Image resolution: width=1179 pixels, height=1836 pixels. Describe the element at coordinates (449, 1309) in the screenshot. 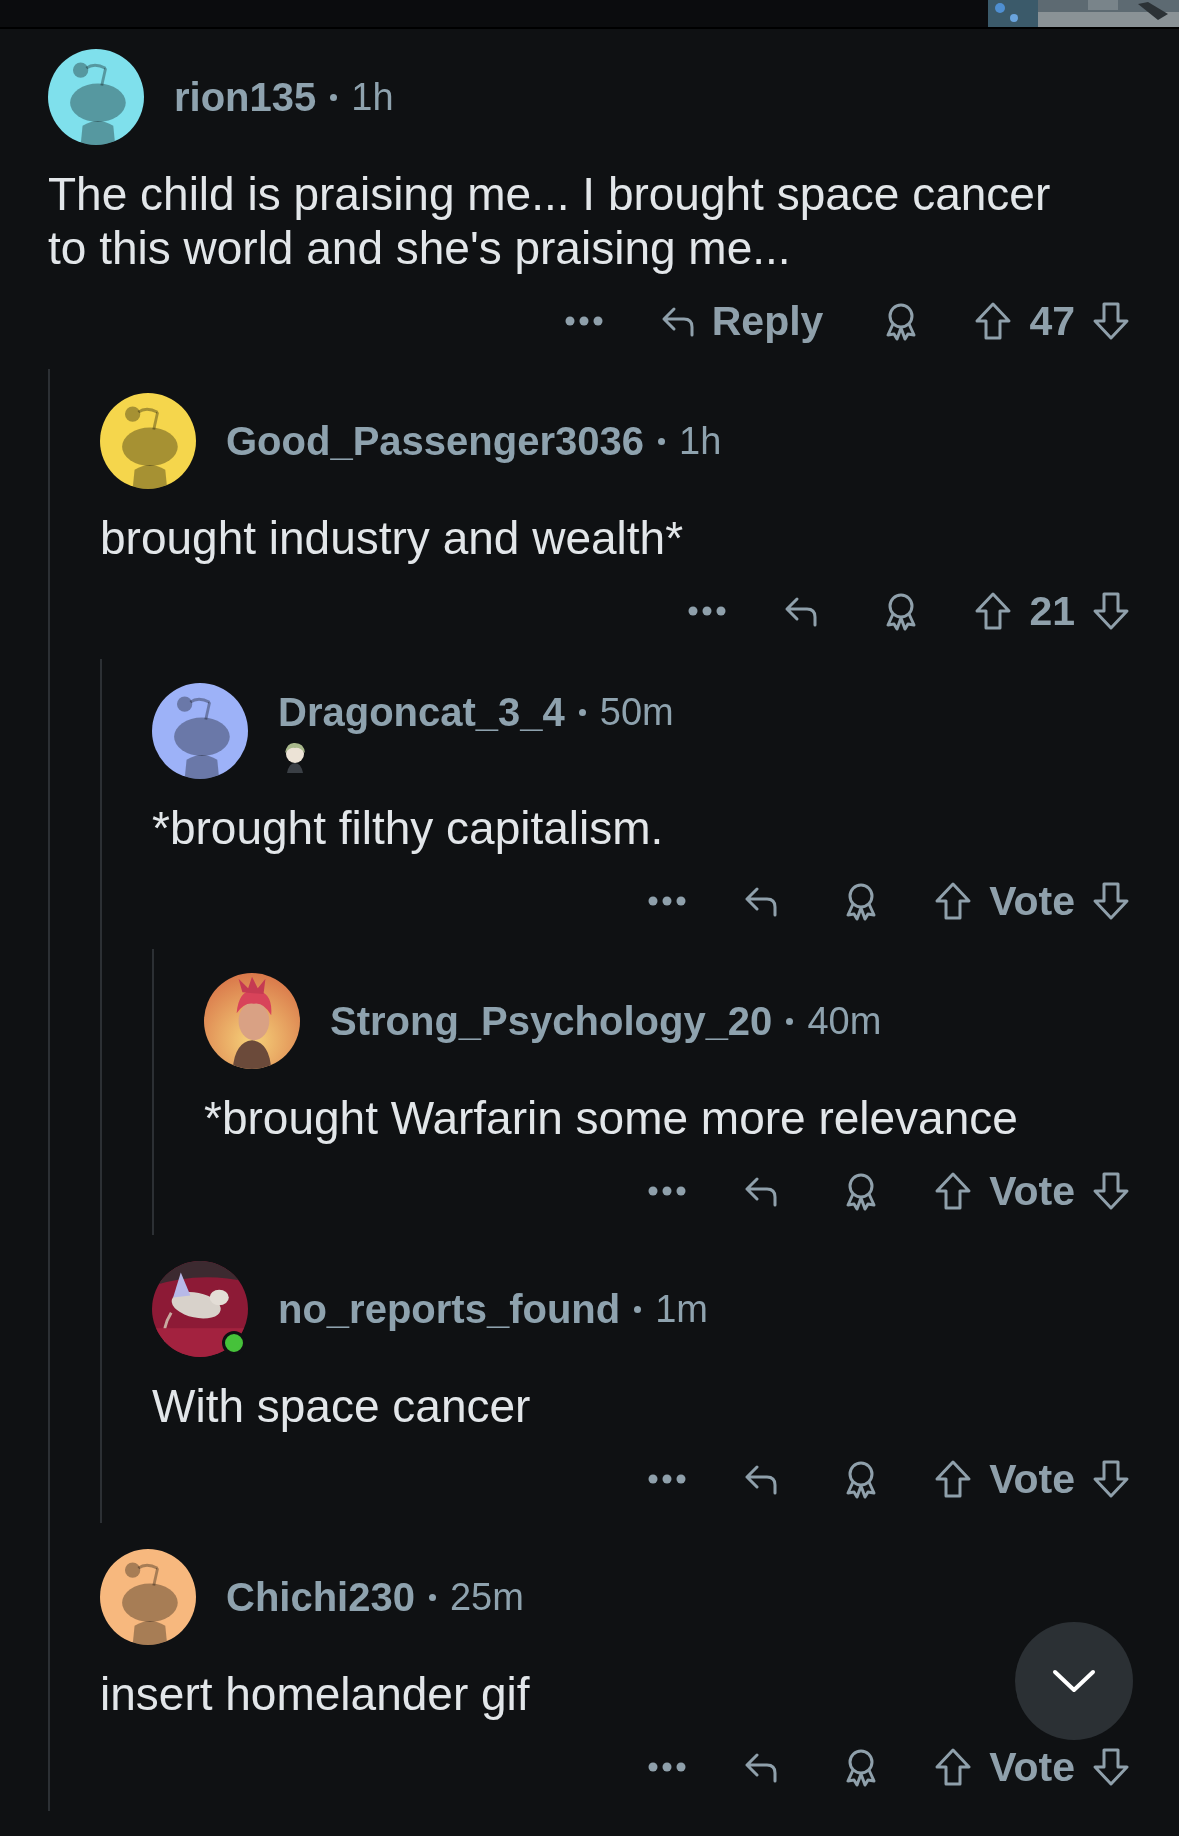

I see `username: no_reports_found` at that location.